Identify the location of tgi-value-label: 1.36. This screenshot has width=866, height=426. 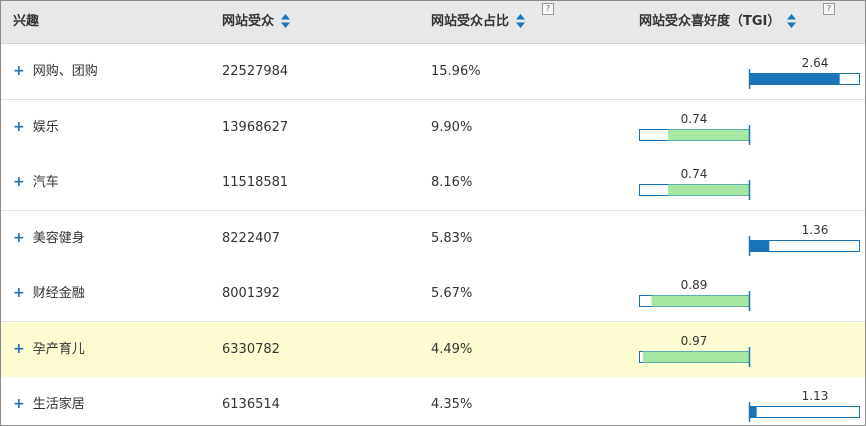
(815, 230).